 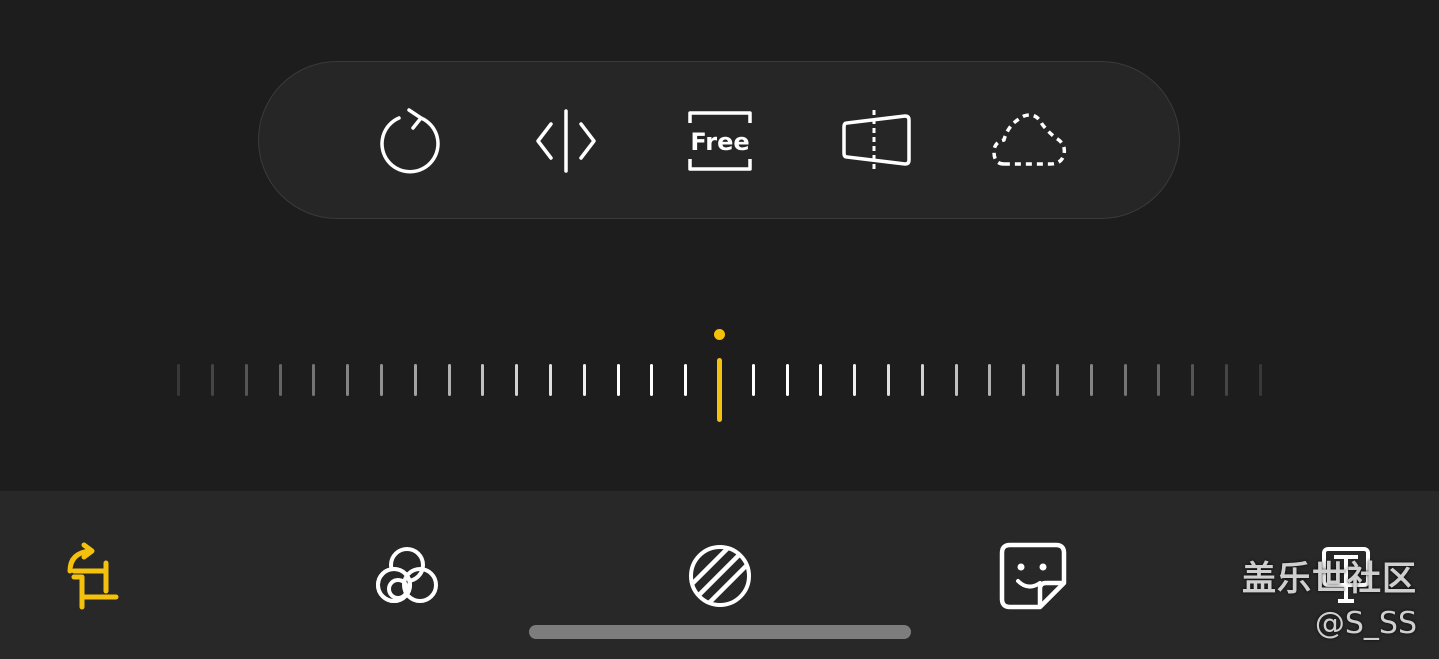 I want to click on rotate-button, so click(x=410, y=141).